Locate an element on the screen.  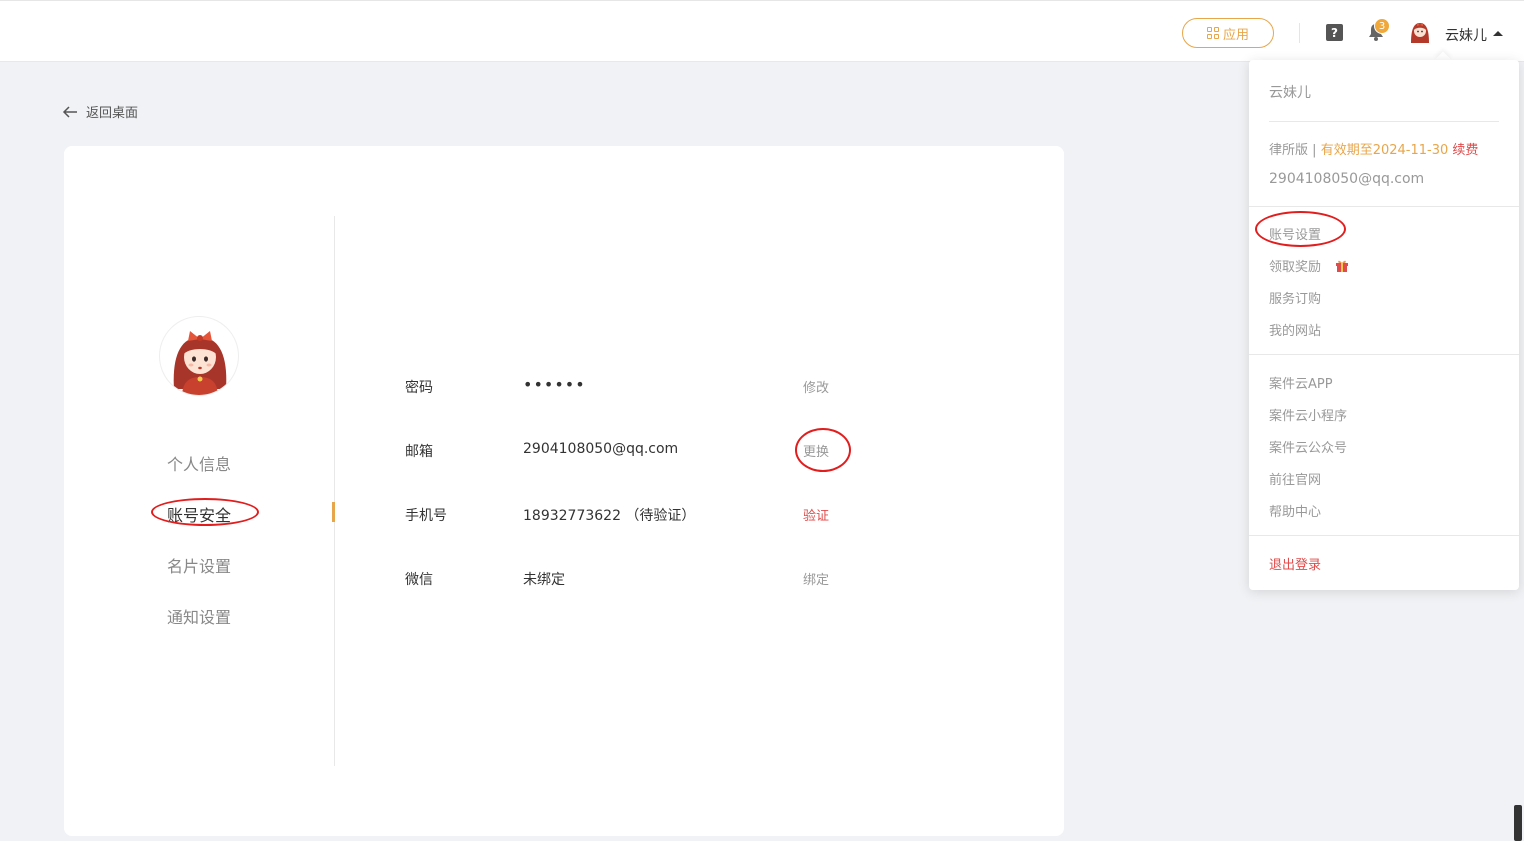
gift-icon is located at coordinates (1342, 266).